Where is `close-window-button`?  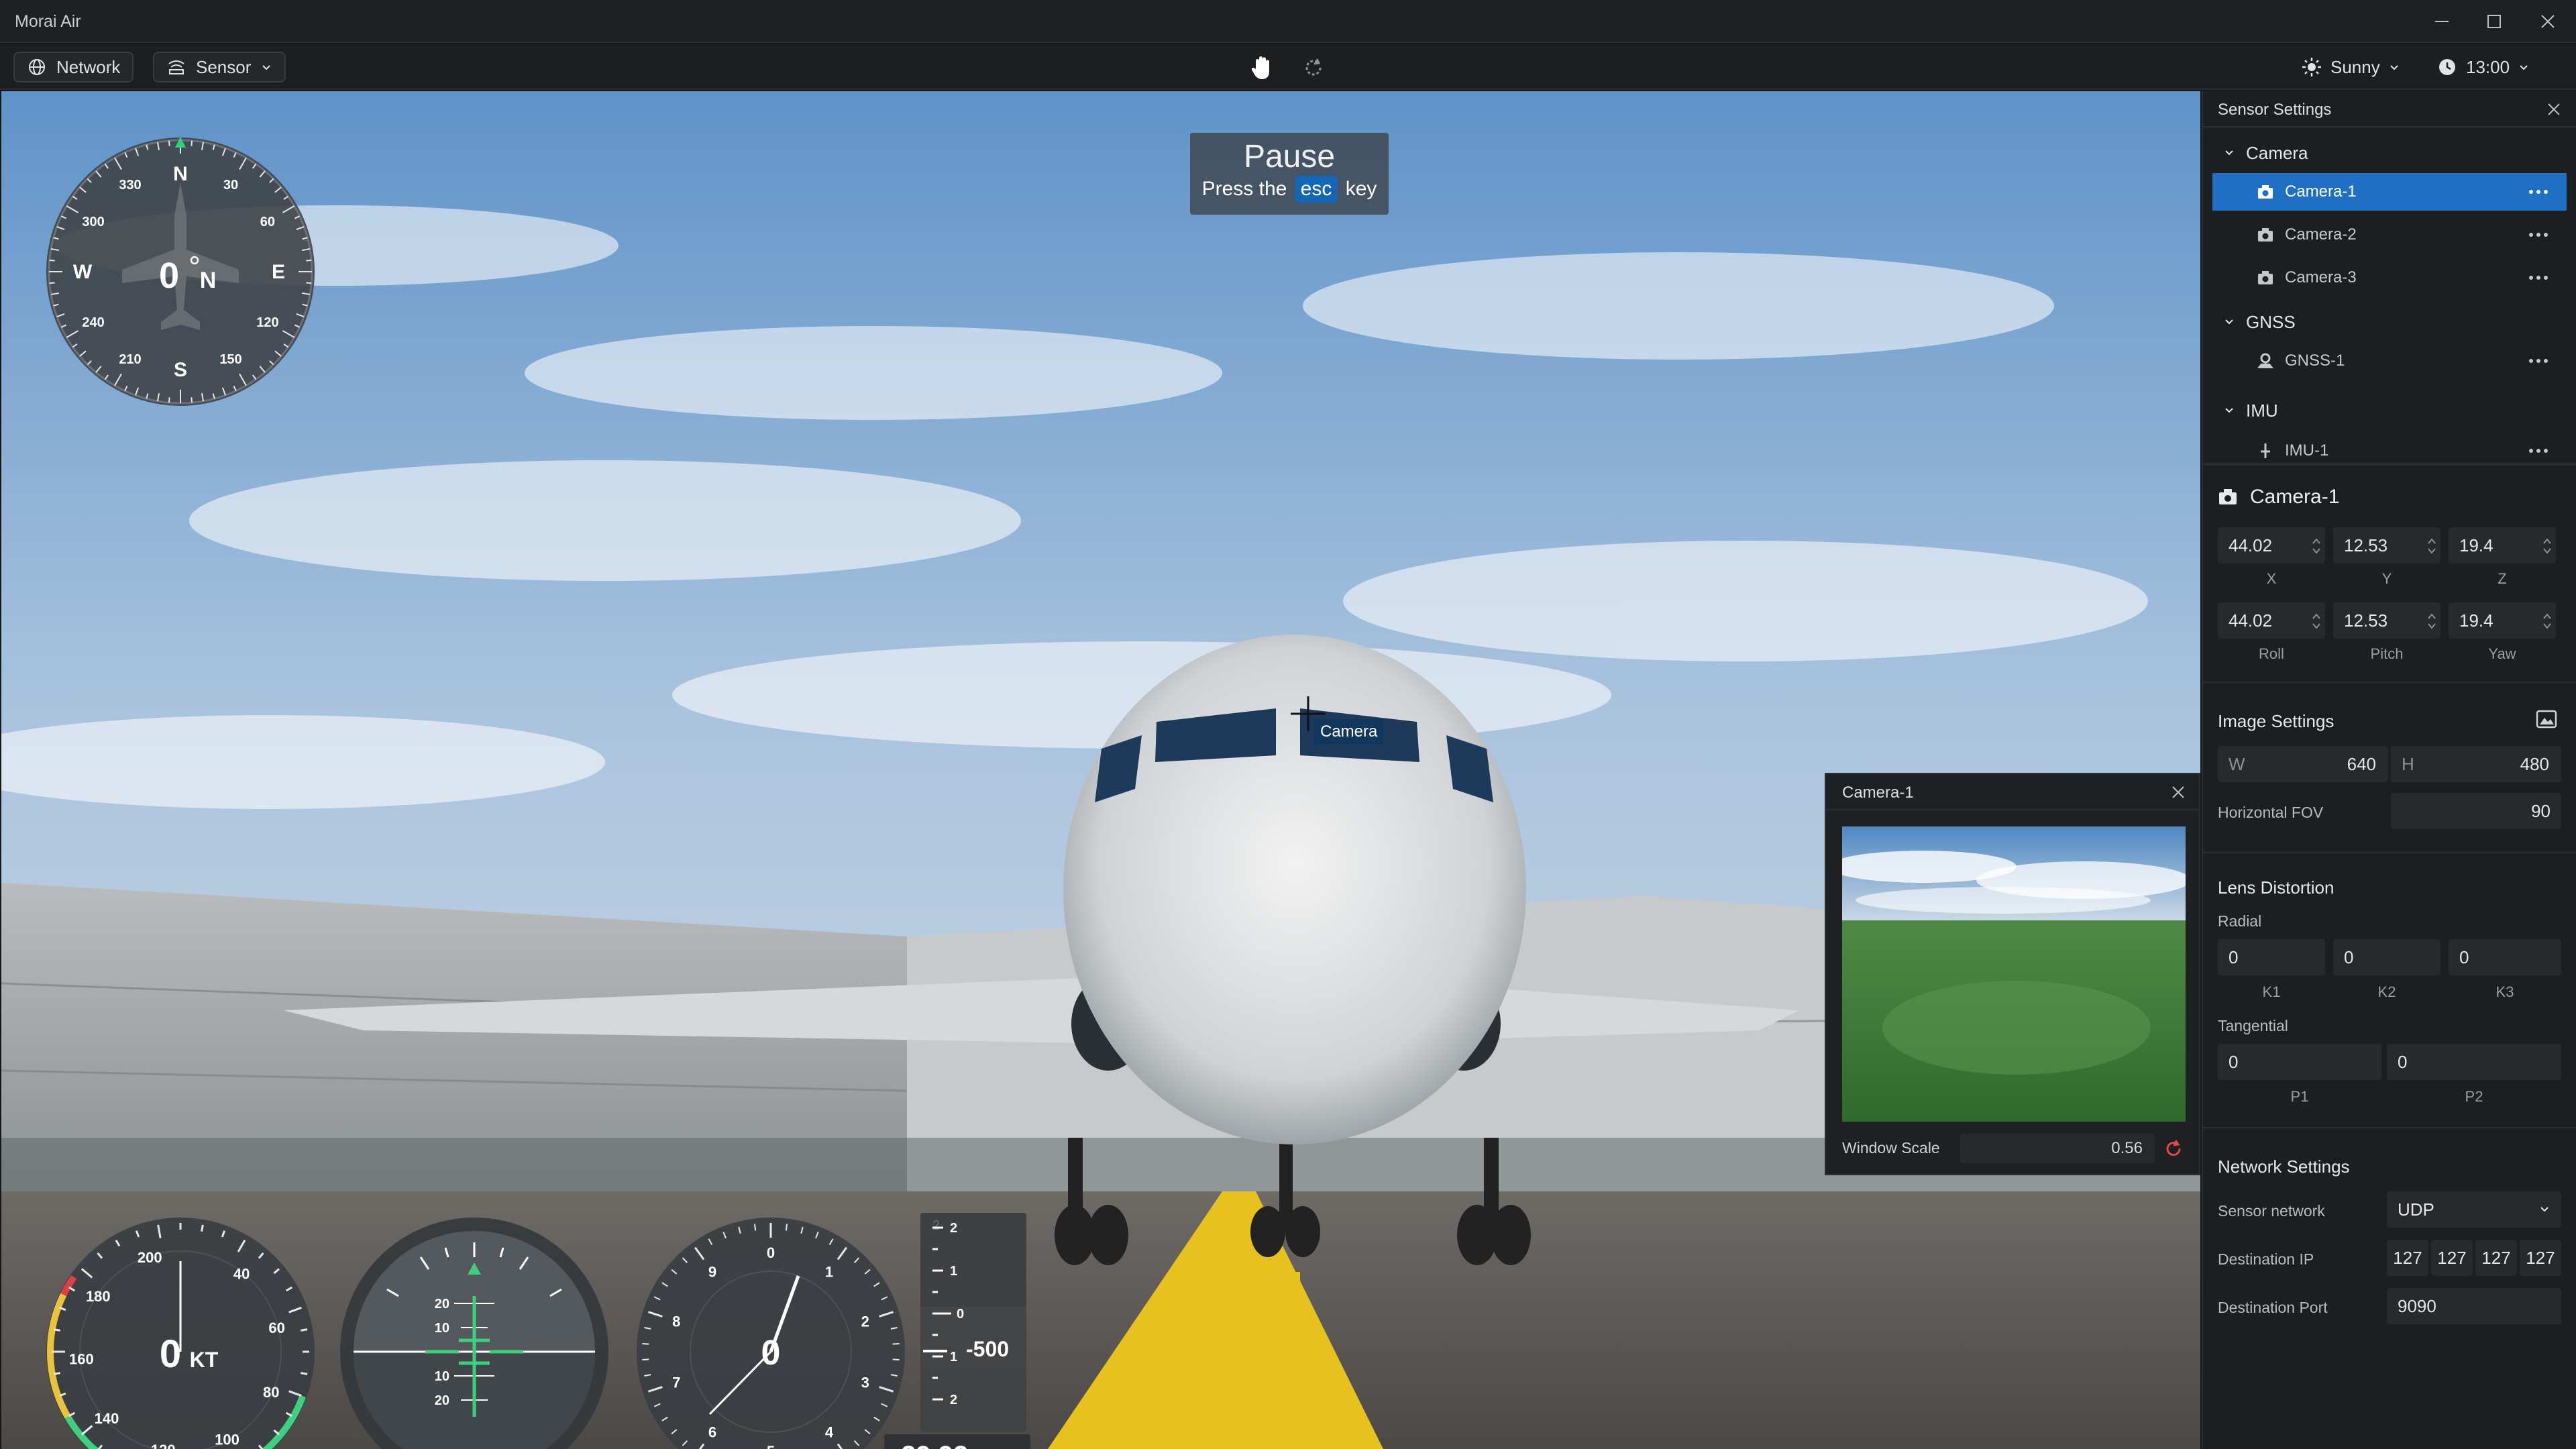 close-window-button is located at coordinates (2548, 21).